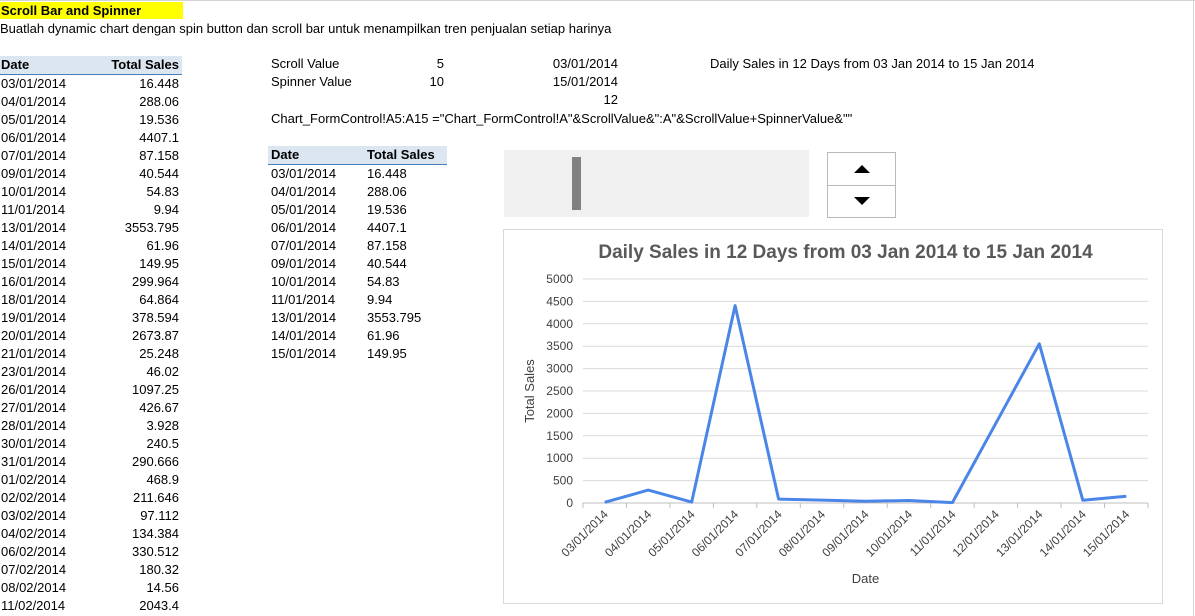 The width and height of the screenshot is (1195, 616). I want to click on table-row: 16/01/2014 299.964, so click(91, 282).